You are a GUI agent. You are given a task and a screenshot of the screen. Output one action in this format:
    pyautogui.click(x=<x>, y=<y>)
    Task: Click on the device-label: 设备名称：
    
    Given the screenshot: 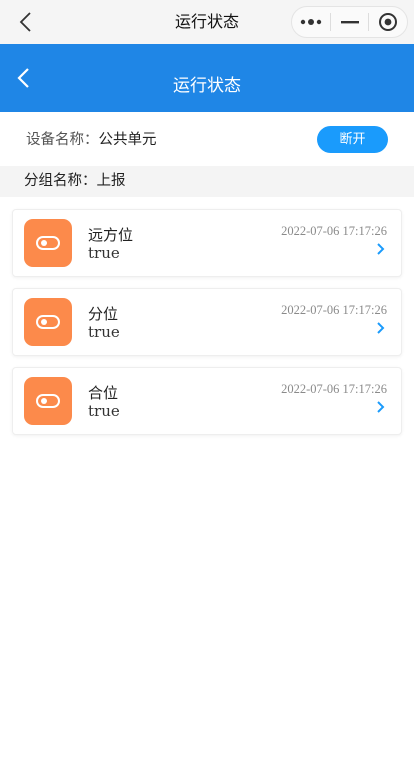 What is the action you would take?
    pyautogui.click(x=62, y=140)
    